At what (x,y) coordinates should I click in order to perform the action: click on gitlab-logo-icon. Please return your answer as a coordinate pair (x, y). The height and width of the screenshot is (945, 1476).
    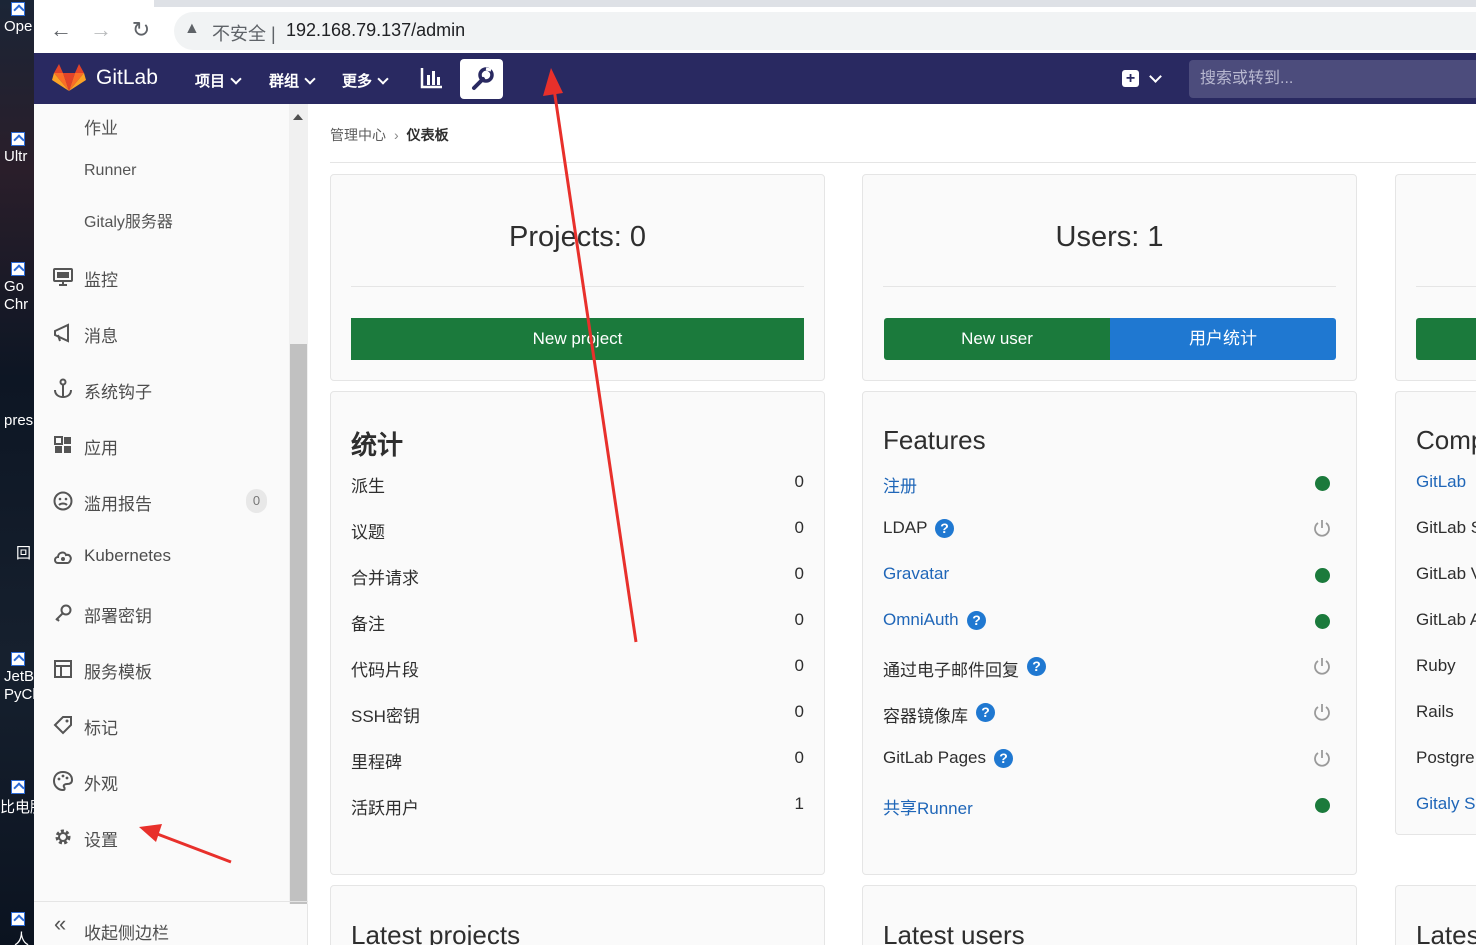
    Looking at the image, I should click on (69, 78).